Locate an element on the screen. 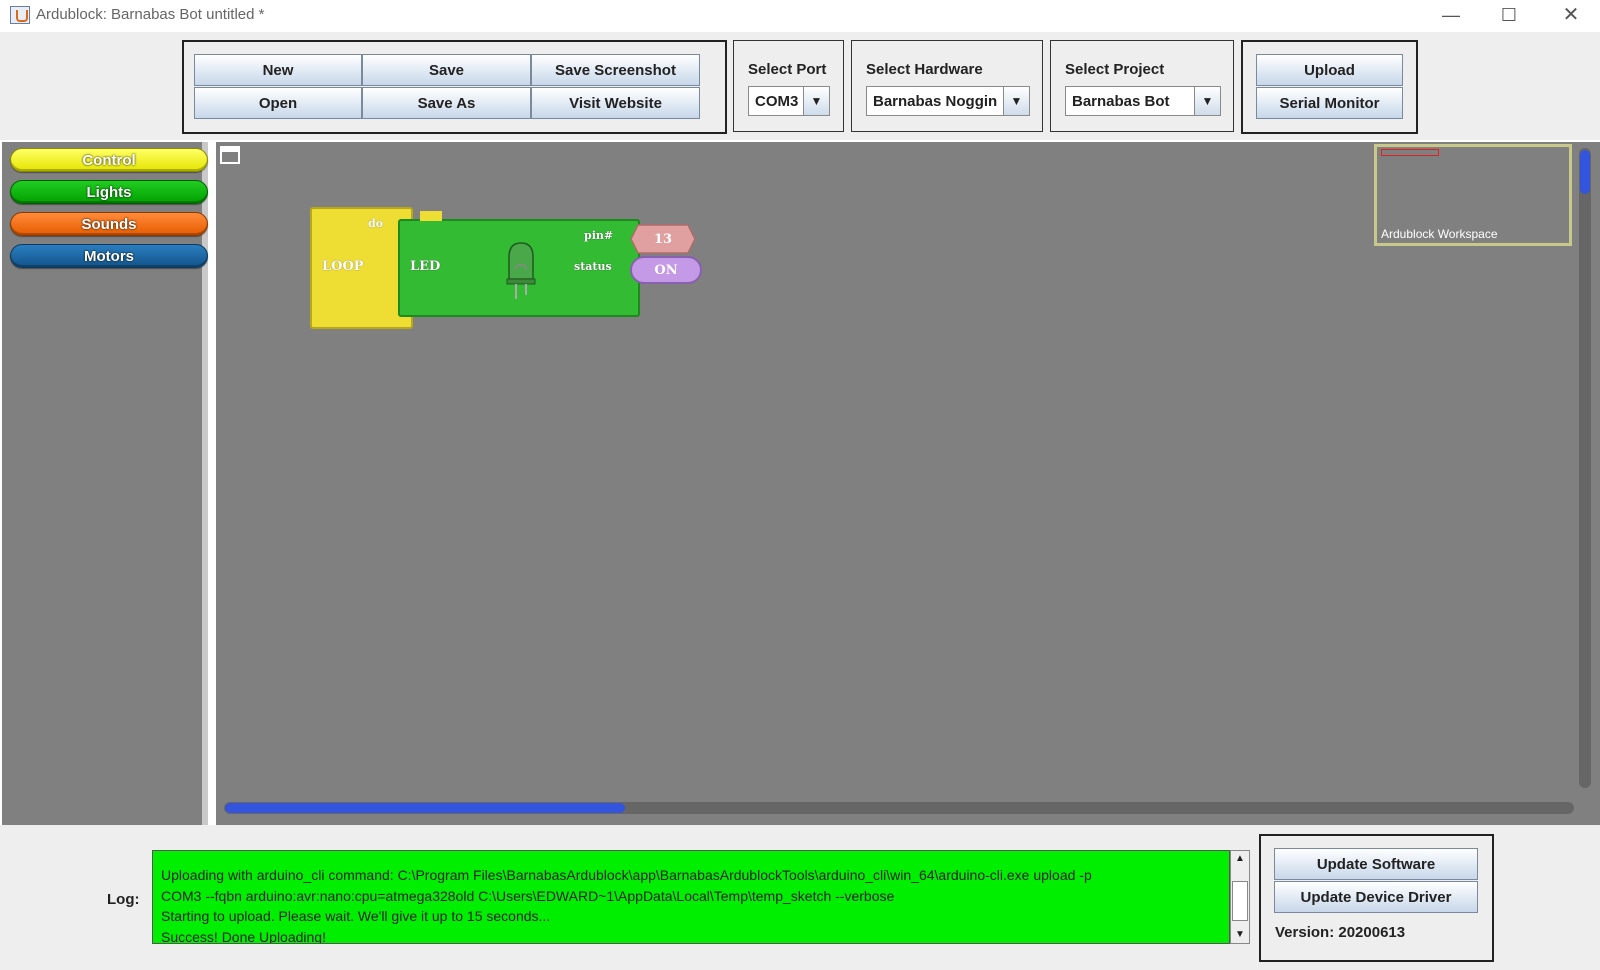 This screenshot has width=1600, height=970. status-label: status is located at coordinates (593, 266).